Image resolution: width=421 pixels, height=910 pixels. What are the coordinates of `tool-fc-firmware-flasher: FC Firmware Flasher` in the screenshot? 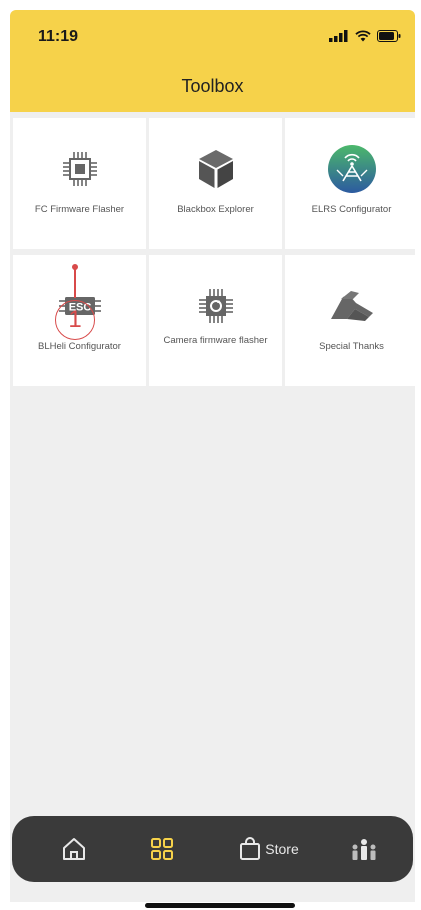 It's located at (79, 183).